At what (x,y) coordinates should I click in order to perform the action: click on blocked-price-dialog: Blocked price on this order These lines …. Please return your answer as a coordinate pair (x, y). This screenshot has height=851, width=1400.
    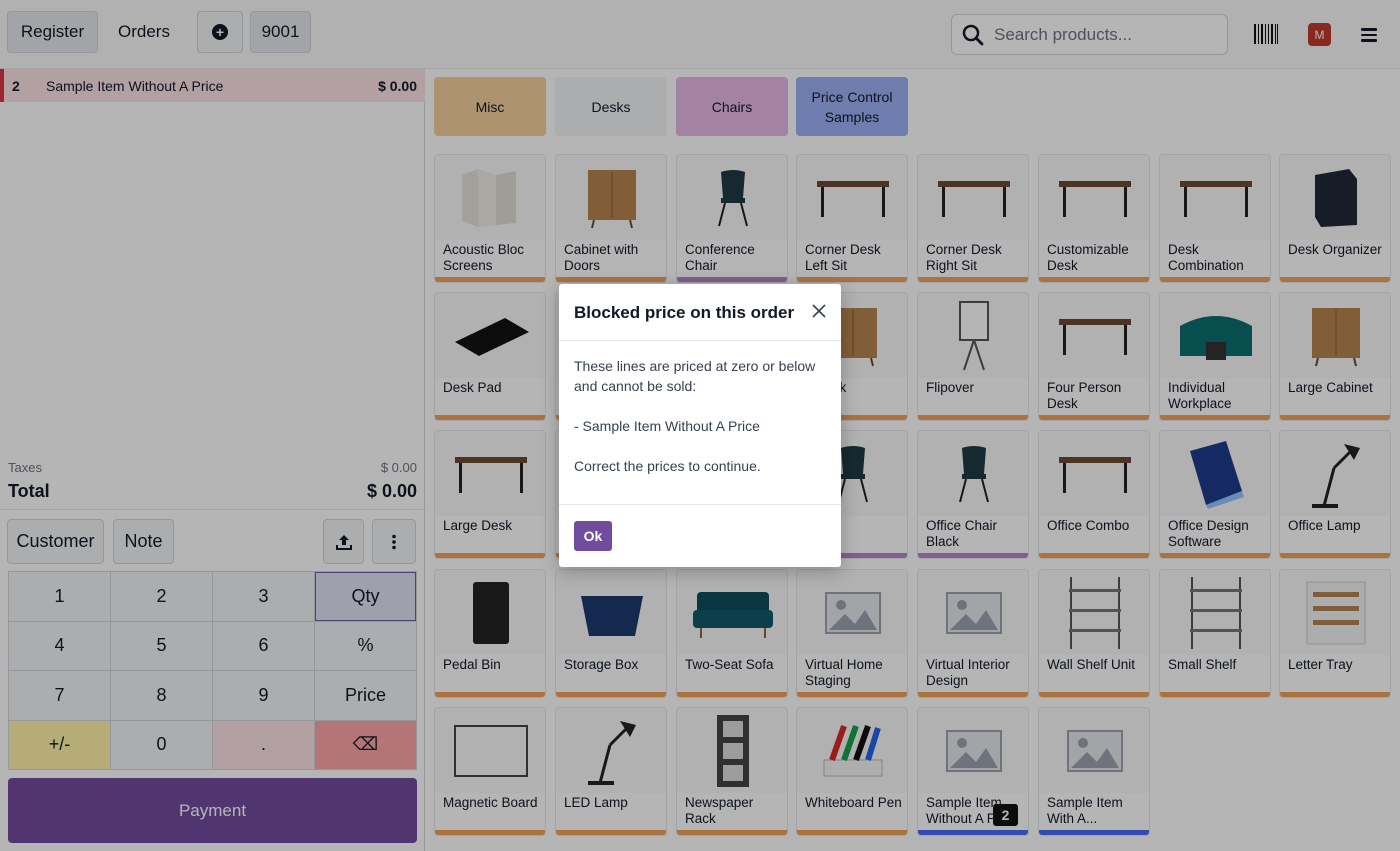
    Looking at the image, I should click on (700, 425).